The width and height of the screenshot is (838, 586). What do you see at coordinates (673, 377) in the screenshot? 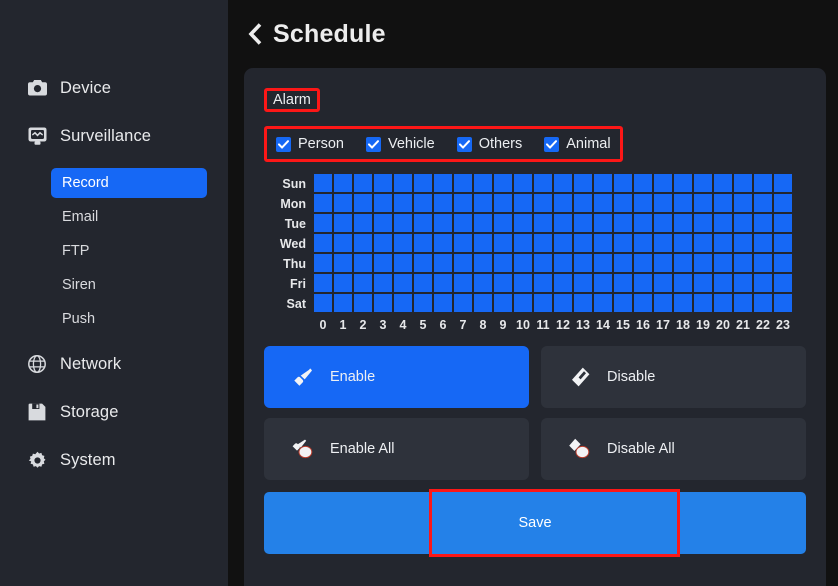
I see `disable-button: Disable` at bounding box center [673, 377].